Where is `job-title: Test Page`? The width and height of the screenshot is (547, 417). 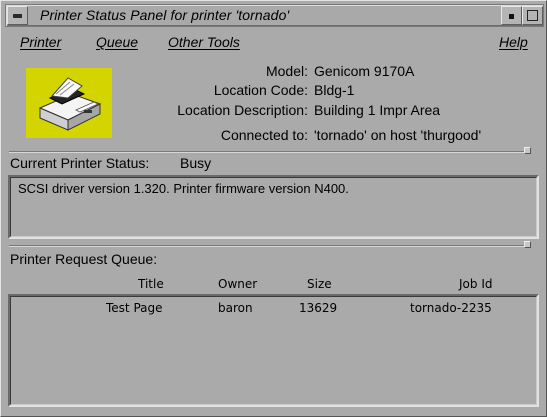 job-title: Test Page is located at coordinates (134, 308).